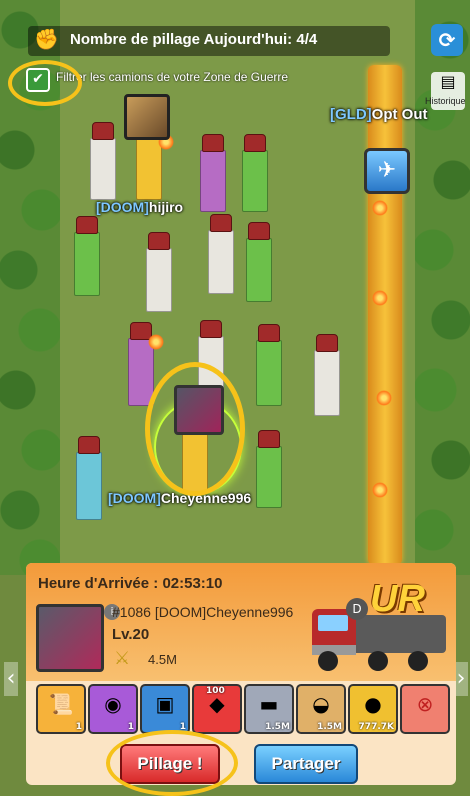  I want to click on truck-power: 4.5M, so click(162, 659).